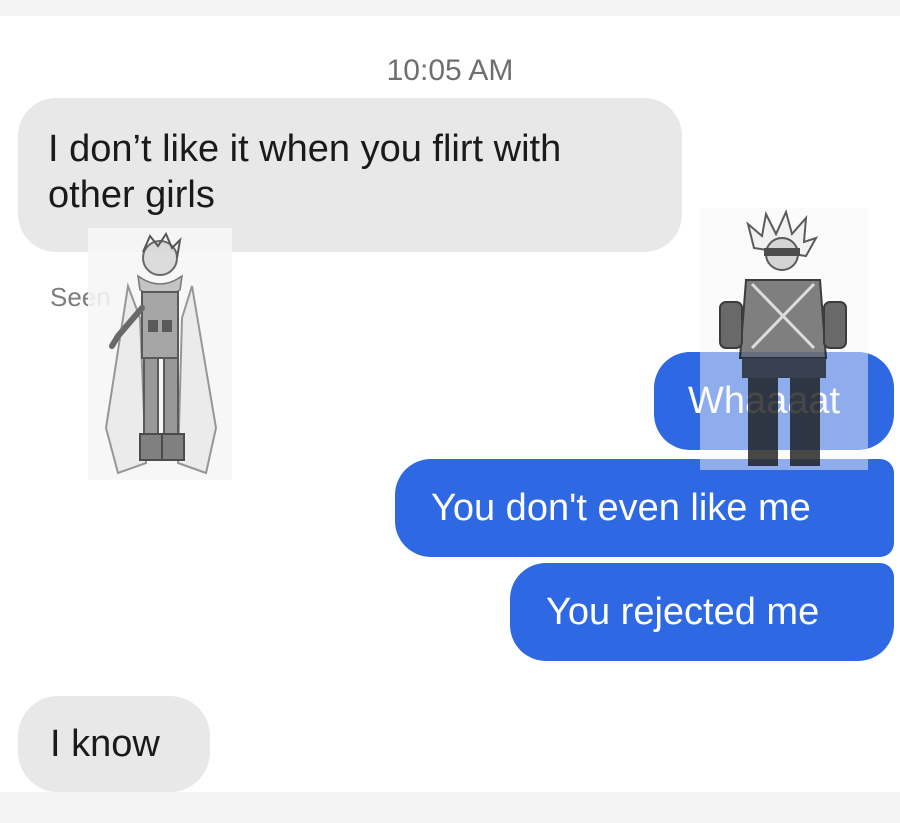 The height and width of the screenshot is (823, 900). Describe the element at coordinates (702, 612) in the screenshot. I see `outgoing-message-bubble: You rejected me` at that location.